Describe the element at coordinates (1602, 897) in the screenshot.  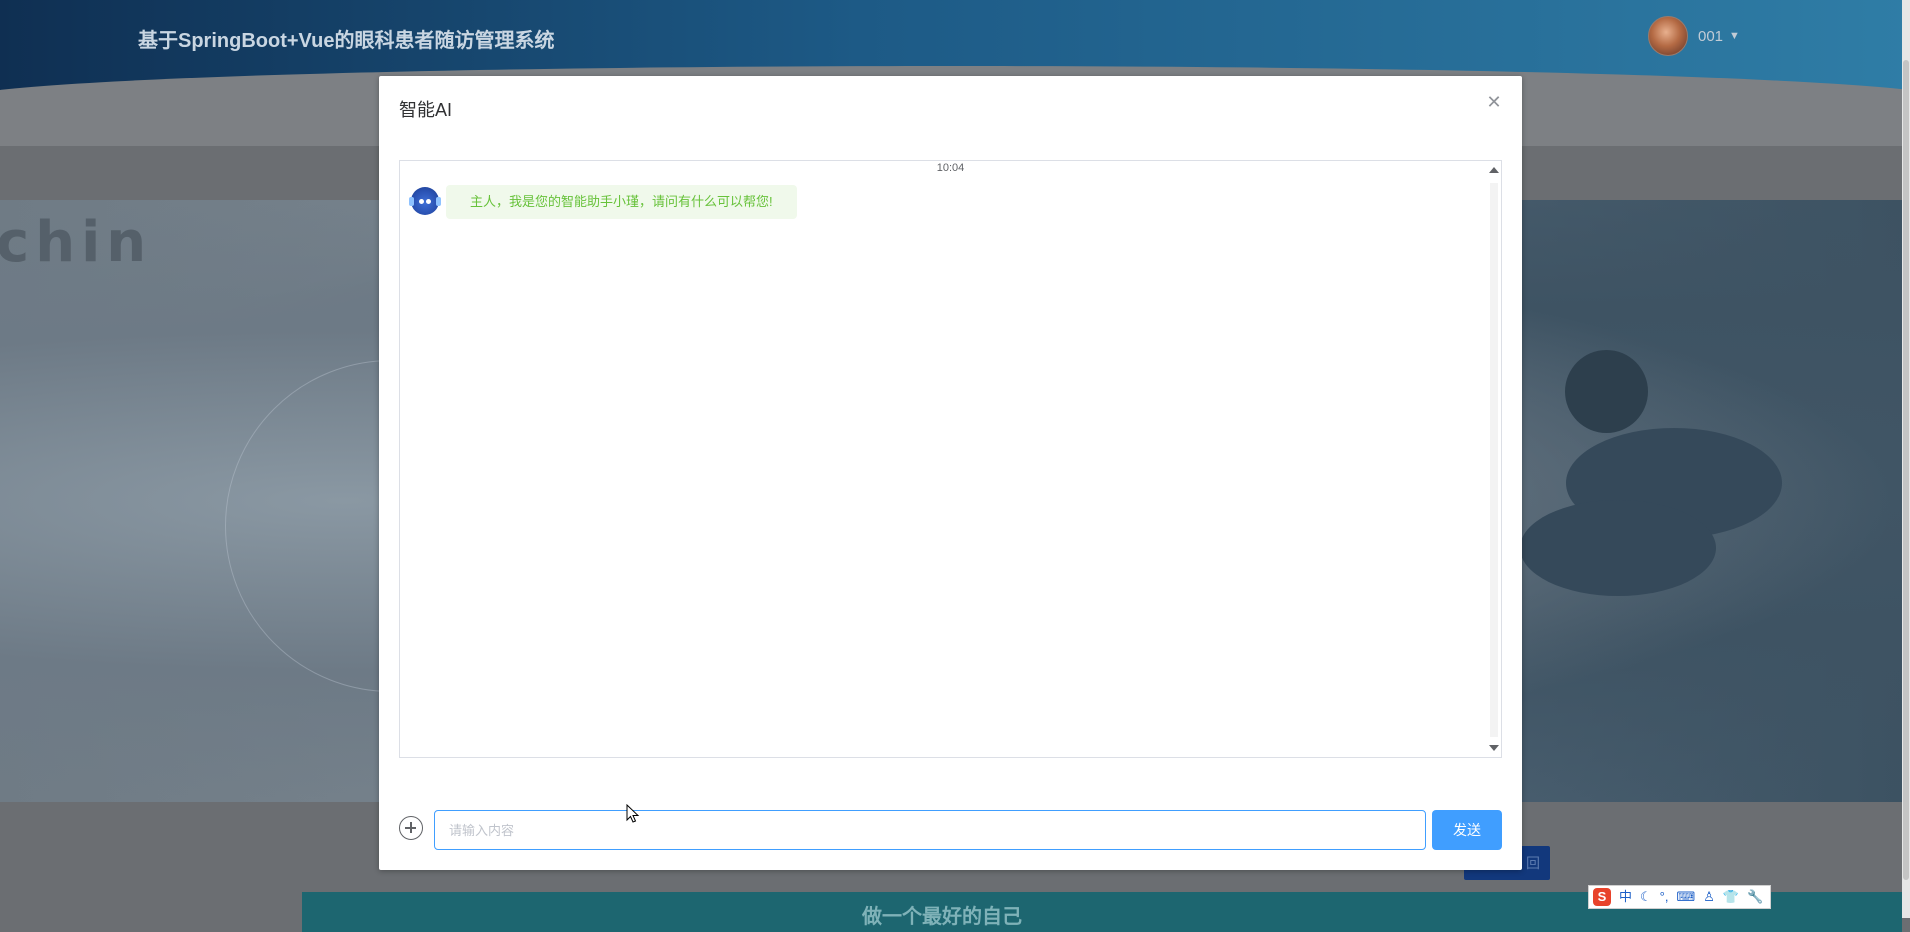
I see `ime-logo-icon: S` at that location.